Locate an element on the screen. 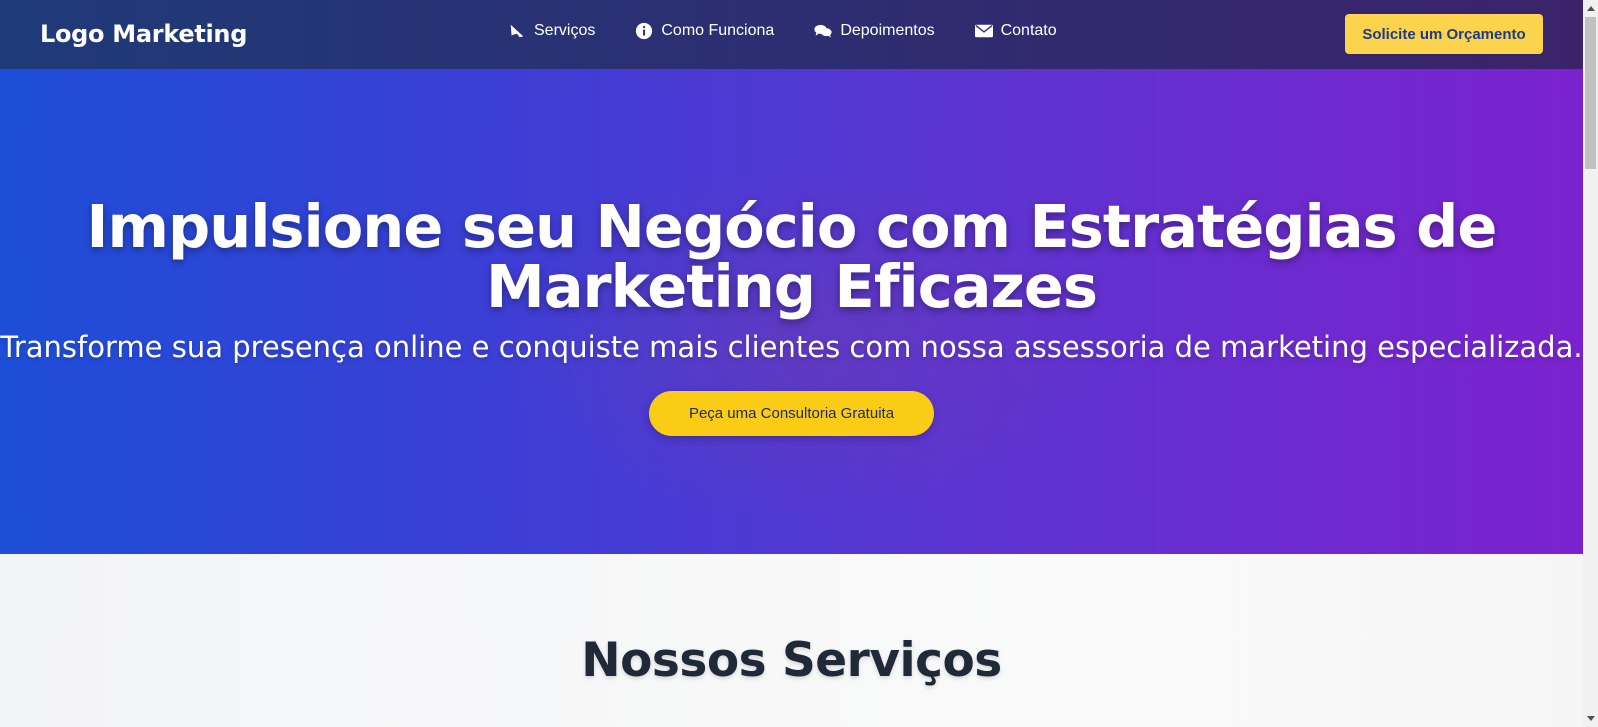 The height and width of the screenshot is (727, 1598). comments-icon is located at coordinates (823, 31).